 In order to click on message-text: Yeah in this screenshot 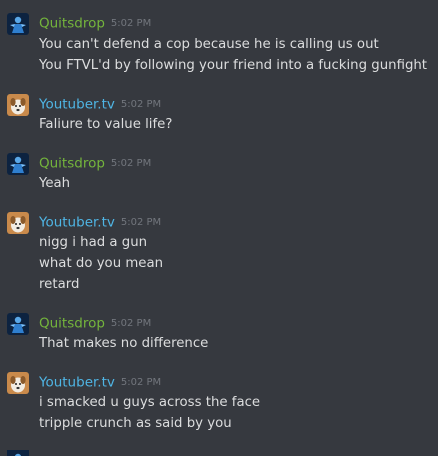, I will do `click(55, 183)`.